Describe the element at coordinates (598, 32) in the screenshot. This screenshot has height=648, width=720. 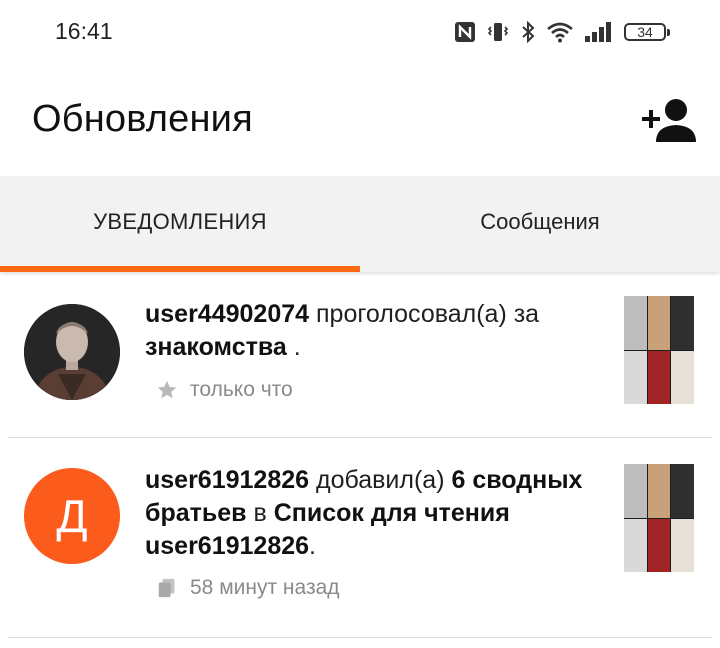
I see `signal-icon` at that location.